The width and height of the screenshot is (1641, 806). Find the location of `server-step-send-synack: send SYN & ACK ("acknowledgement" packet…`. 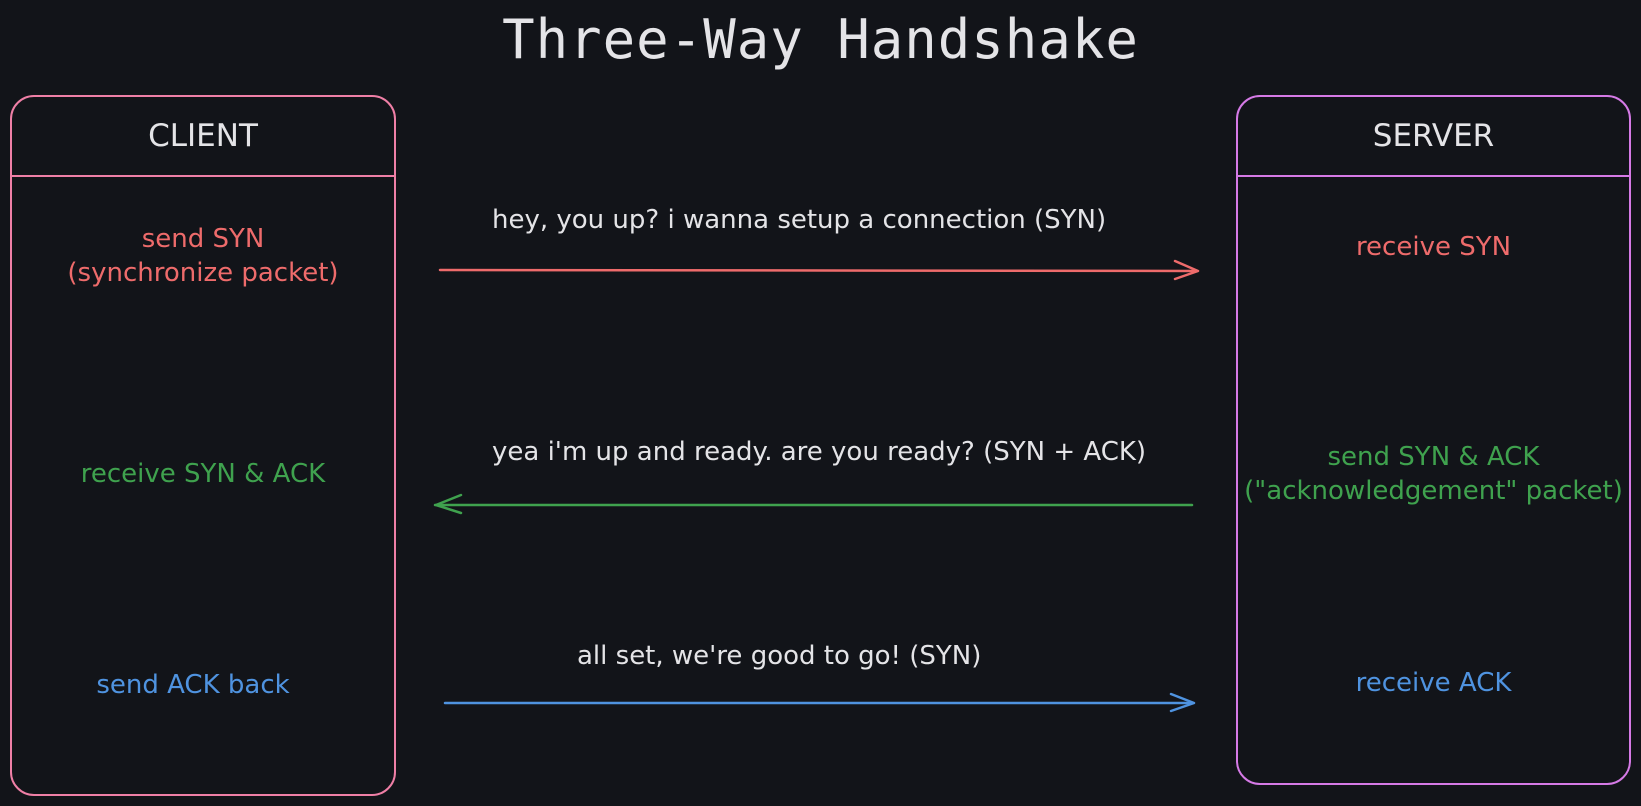

server-step-send-synack: send SYN & ACK ("acknowledgement" packet… is located at coordinates (1433, 474).